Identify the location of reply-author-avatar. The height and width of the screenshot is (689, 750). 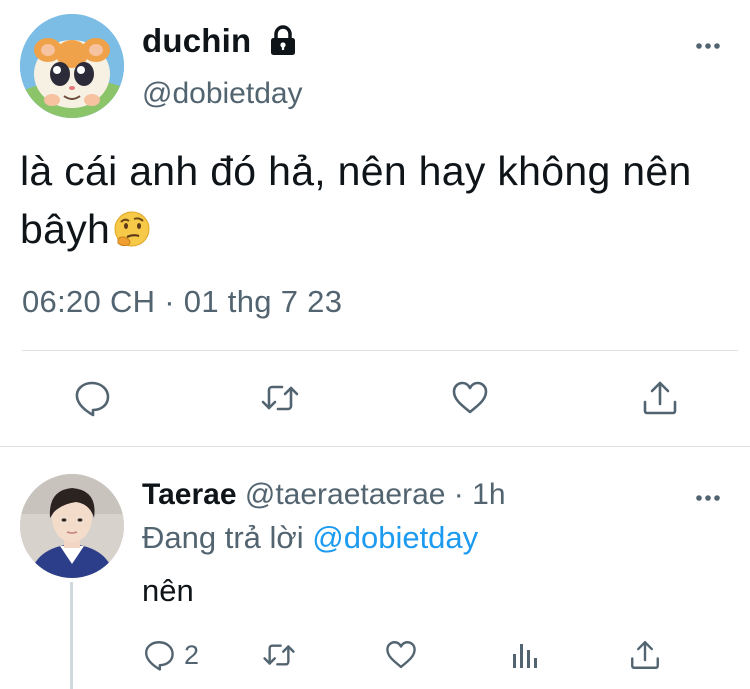
(72, 526).